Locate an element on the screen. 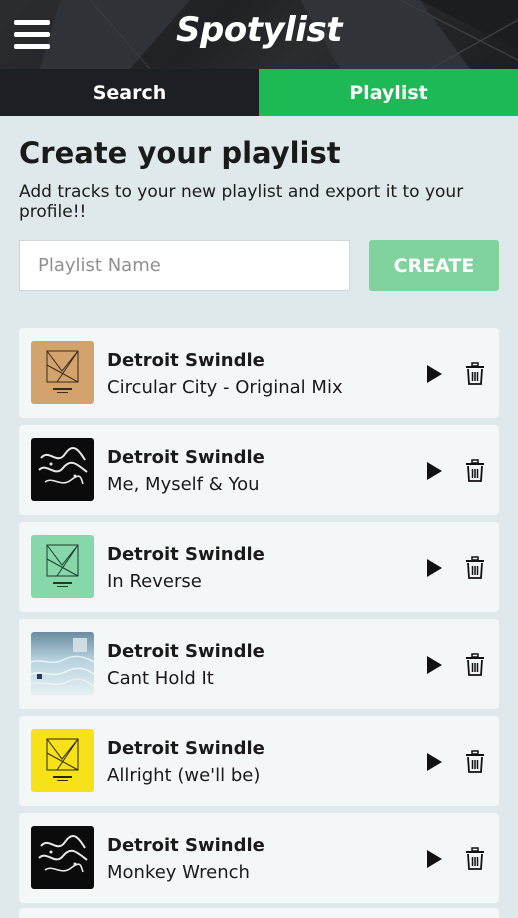 This screenshot has width=518, height=918. playlist-name-input is located at coordinates (184, 265).